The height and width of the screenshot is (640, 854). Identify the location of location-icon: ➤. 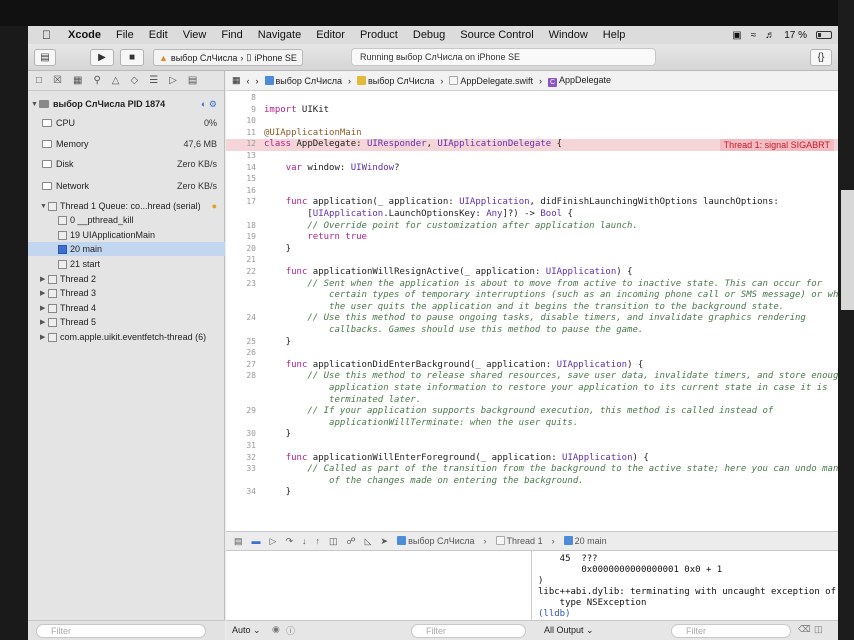
(385, 541).